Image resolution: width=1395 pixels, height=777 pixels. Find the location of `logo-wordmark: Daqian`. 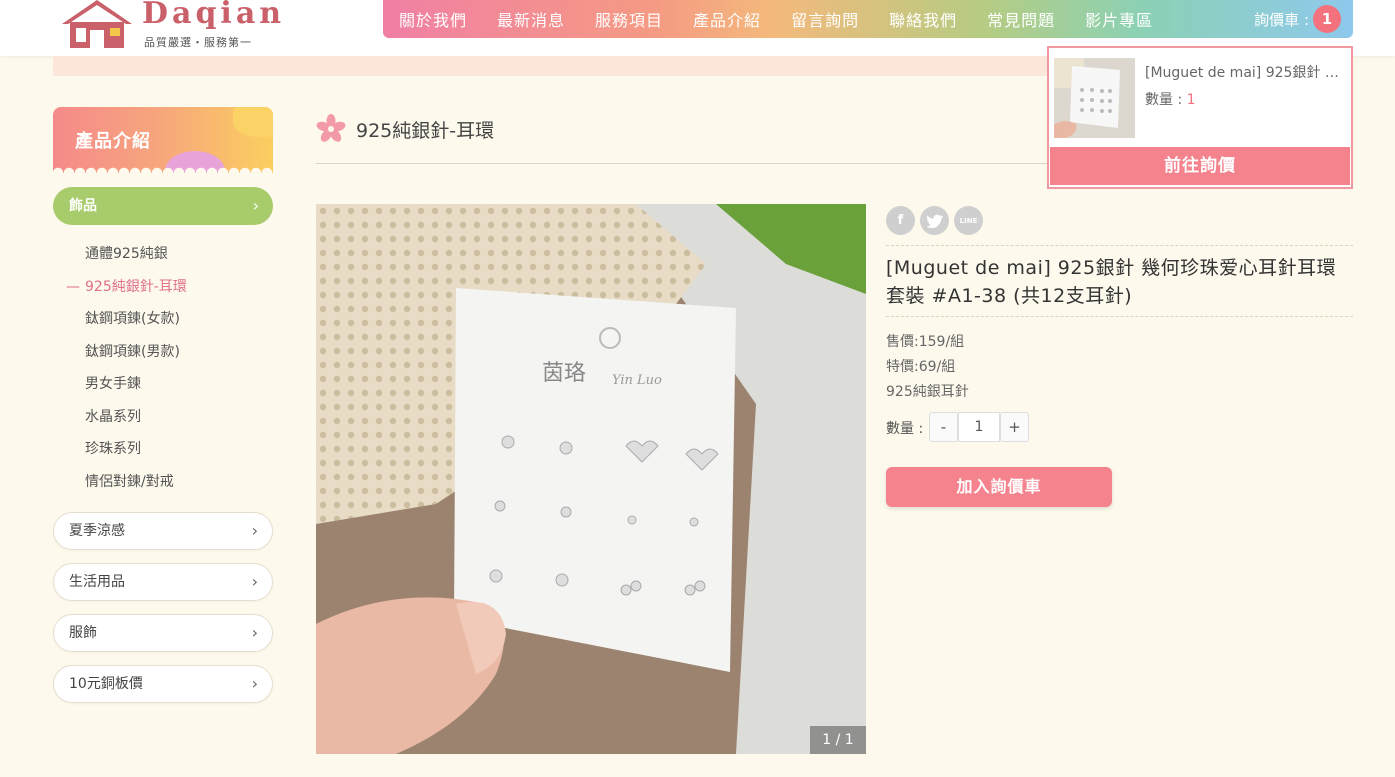

logo-wordmark: Daqian is located at coordinates (214, 15).